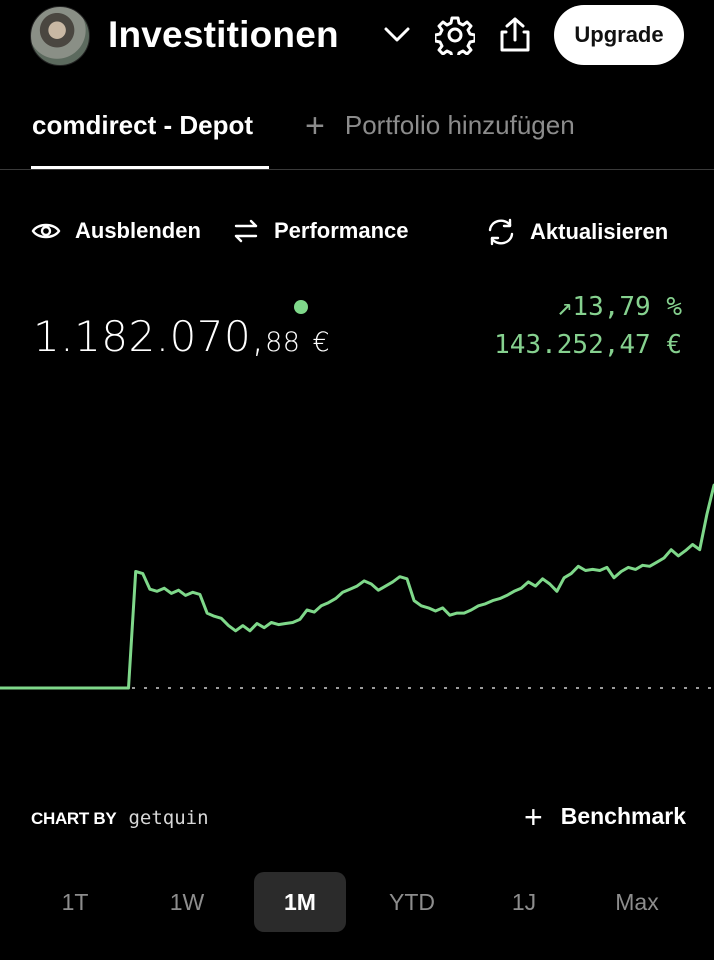 This screenshot has width=714, height=960. What do you see at coordinates (588, 345) in the screenshot?
I see `gain-amount: 143.252,47 €` at bounding box center [588, 345].